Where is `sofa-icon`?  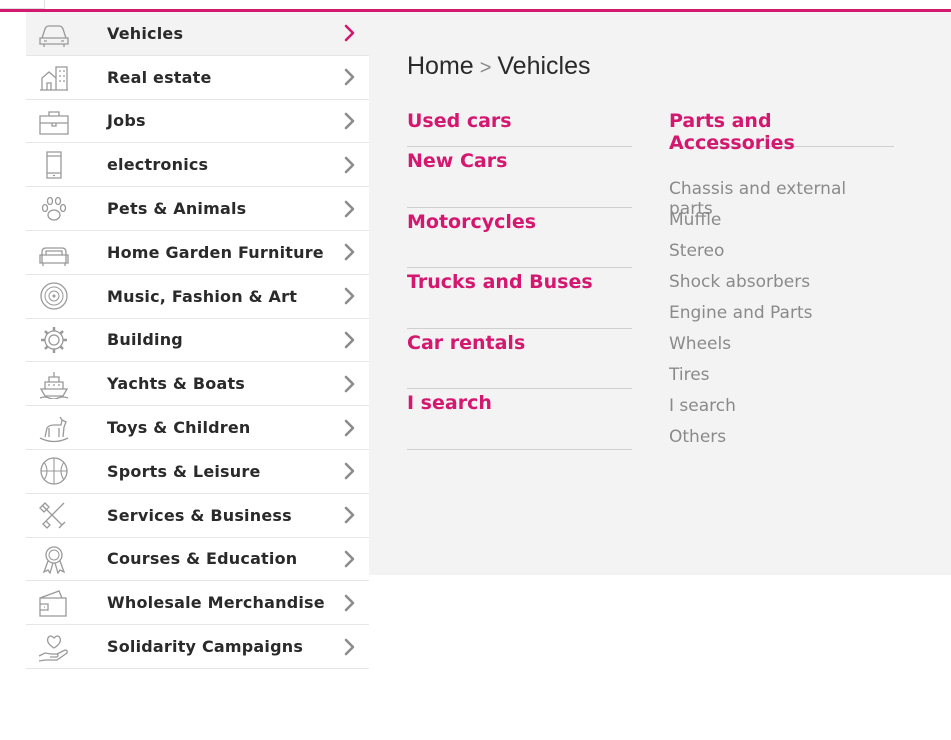 sofa-icon is located at coordinates (54, 252).